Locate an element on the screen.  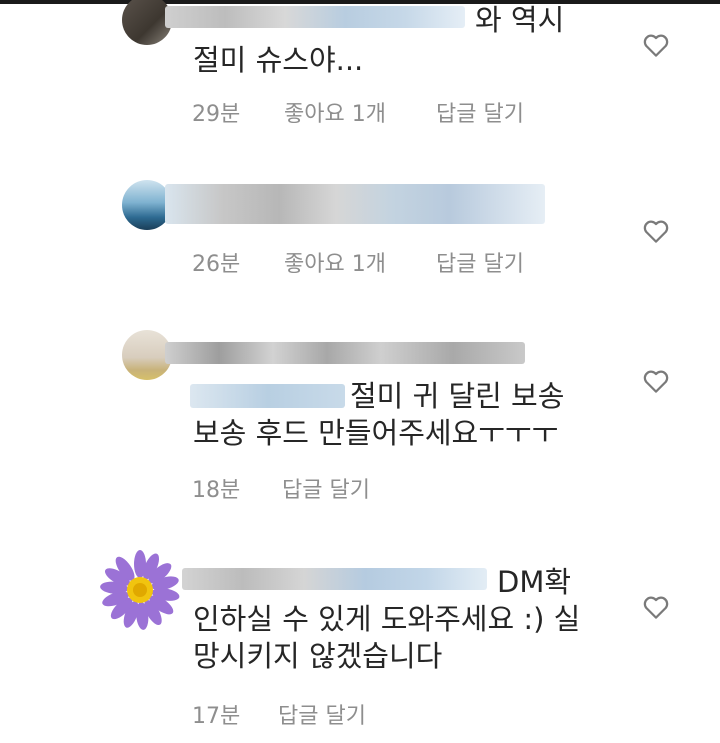
comment-time: 17분 is located at coordinates (216, 716).